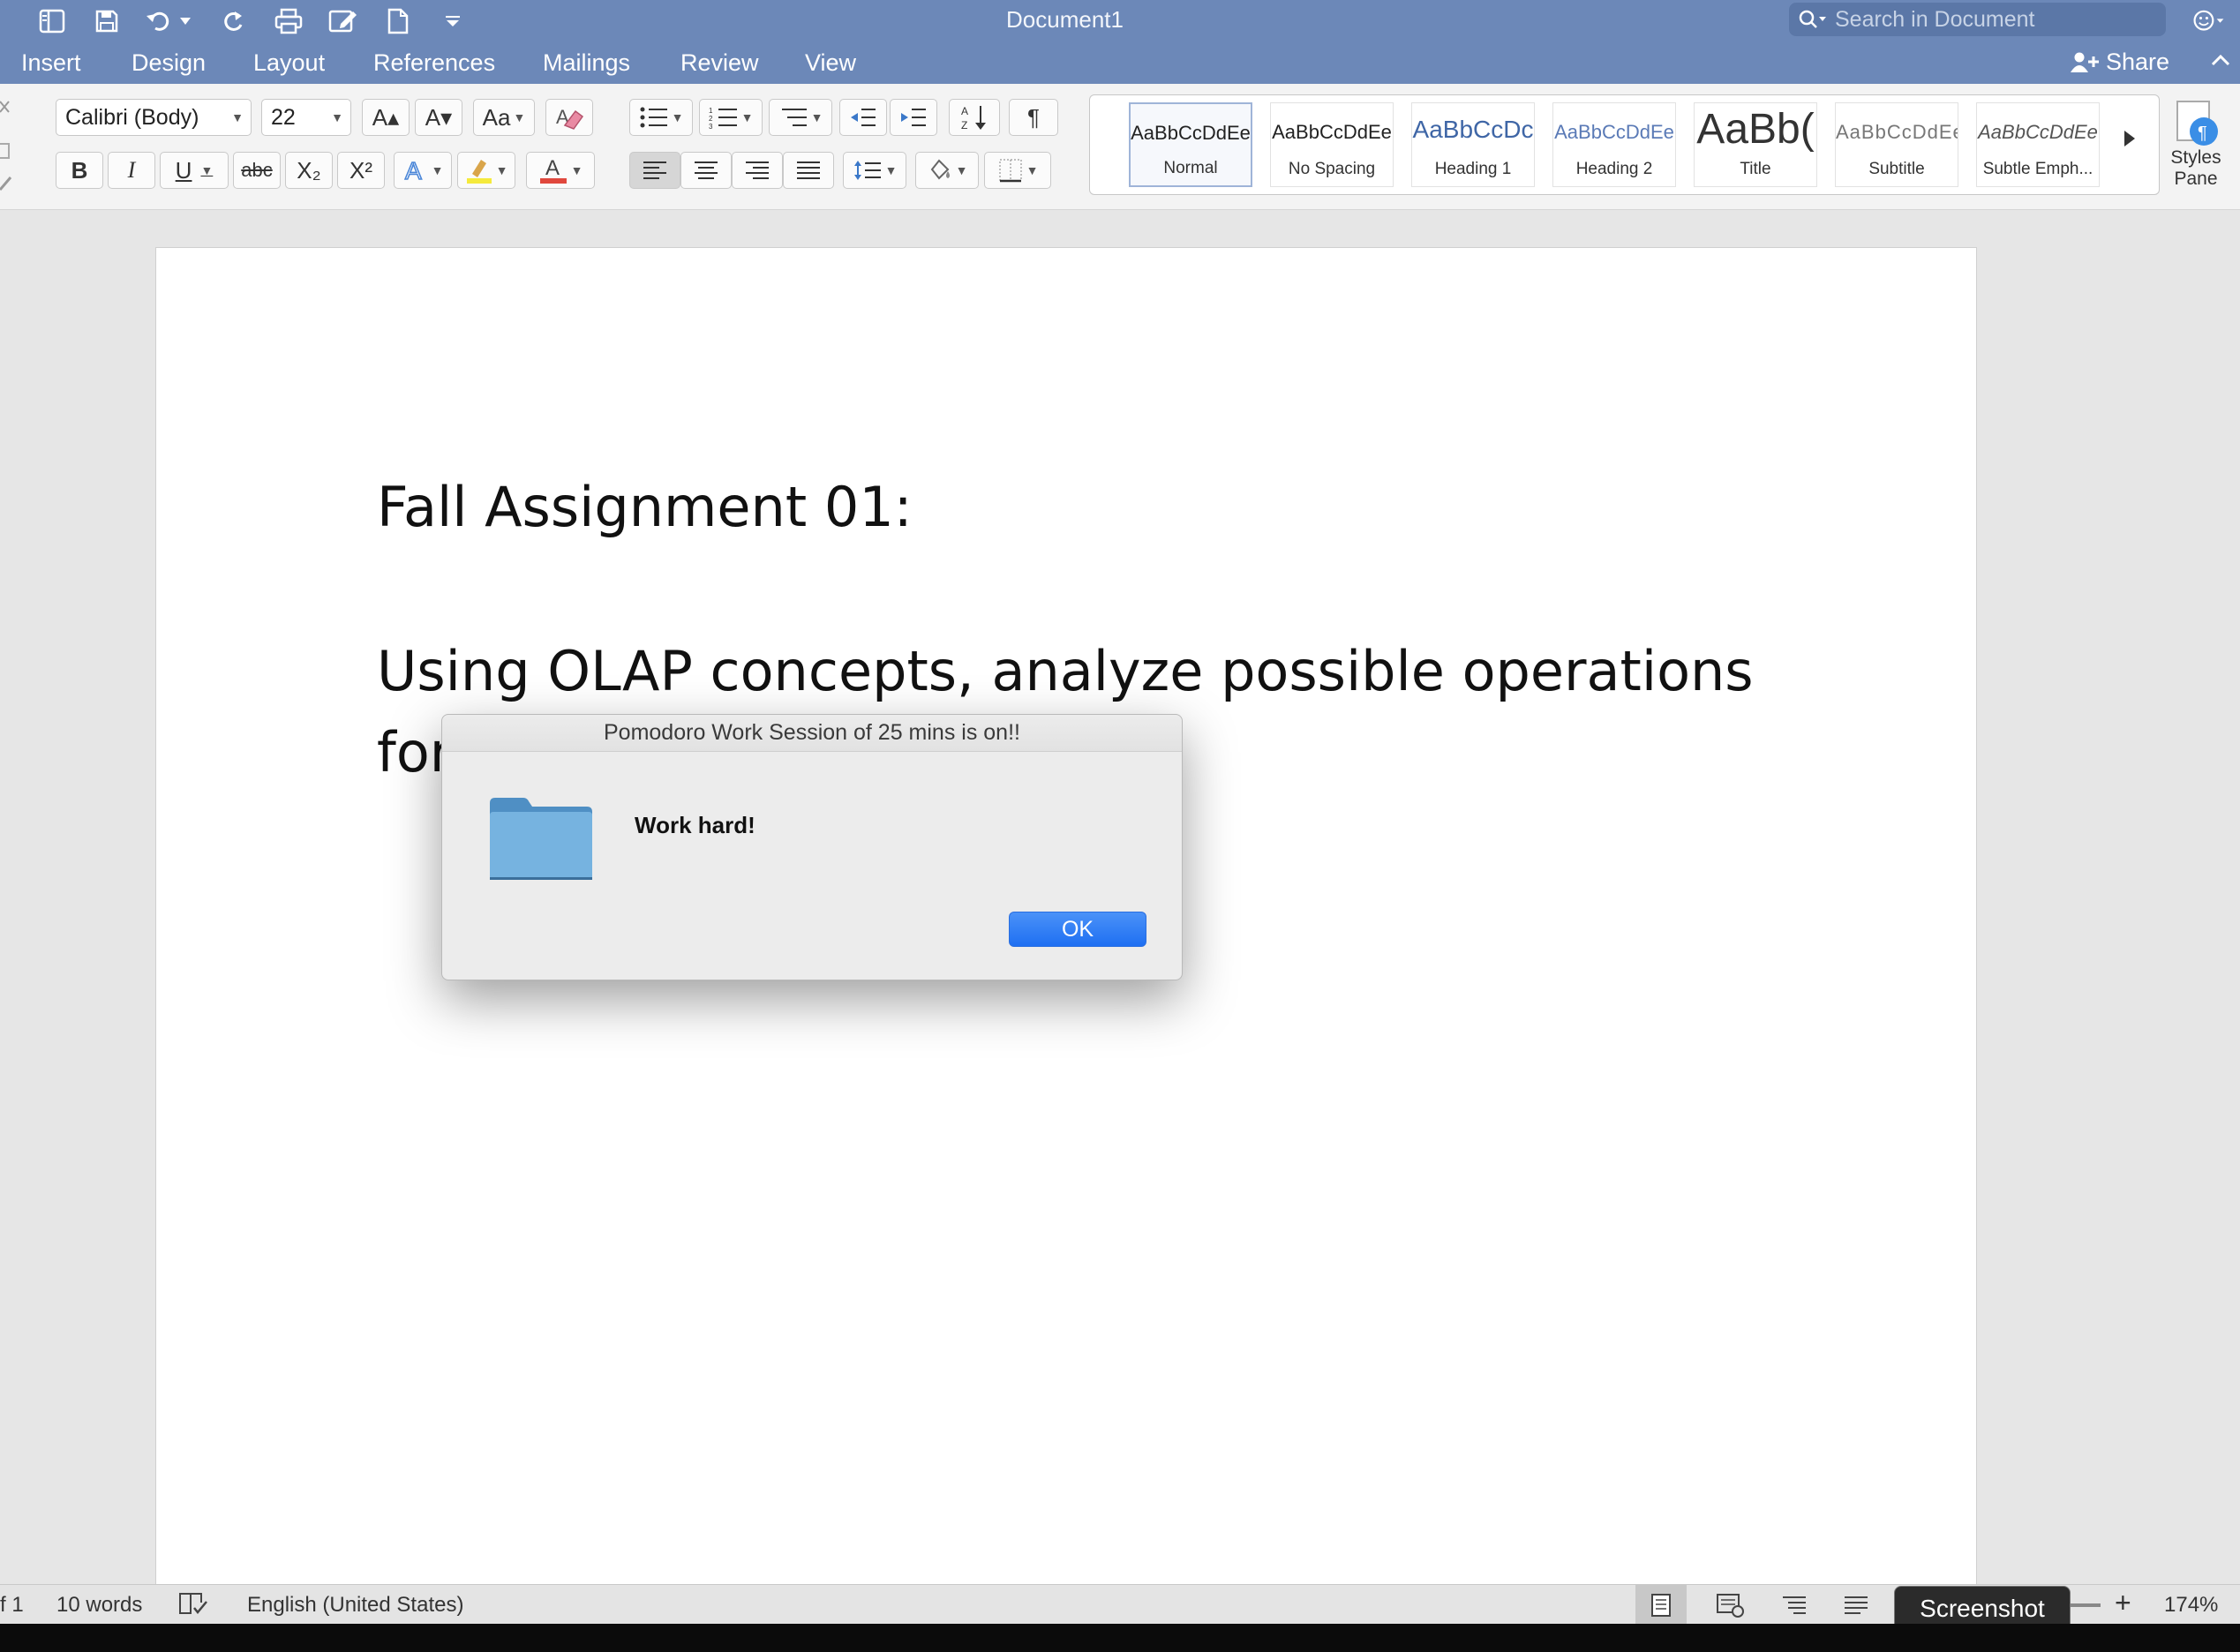 Image resolution: width=2240 pixels, height=1652 pixels. I want to click on font-name-value: Calibri (Body), so click(132, 117).